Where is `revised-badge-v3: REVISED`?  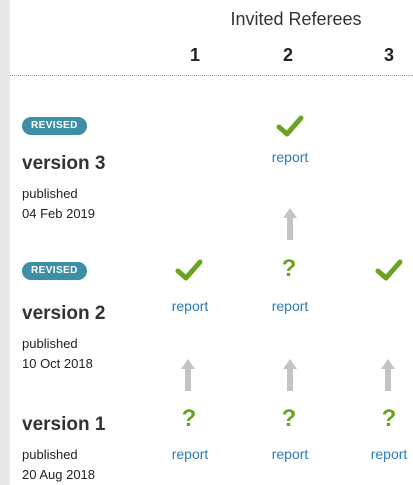
revised-badge-v3: REVISED is located at coordinates (54, 126).